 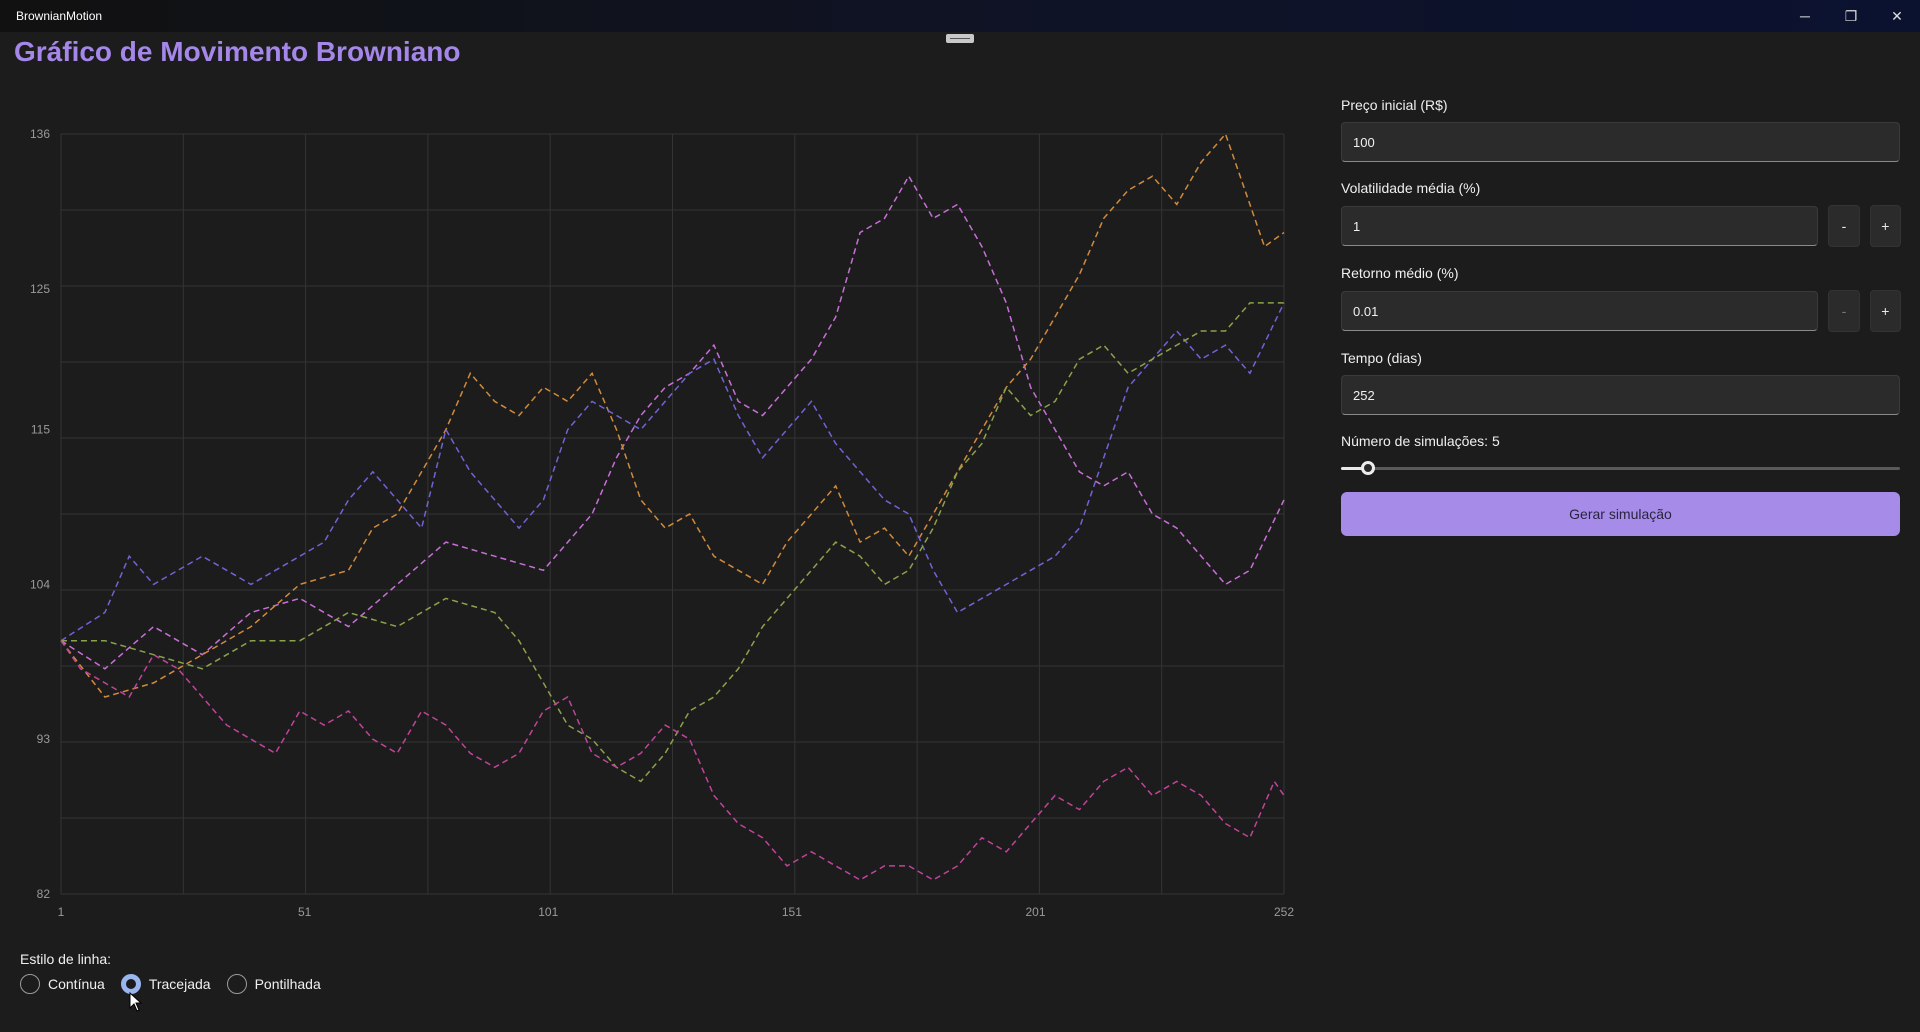 I want to click on simulations-label: Número de simulações: 5, so click(x=1420, y=441).